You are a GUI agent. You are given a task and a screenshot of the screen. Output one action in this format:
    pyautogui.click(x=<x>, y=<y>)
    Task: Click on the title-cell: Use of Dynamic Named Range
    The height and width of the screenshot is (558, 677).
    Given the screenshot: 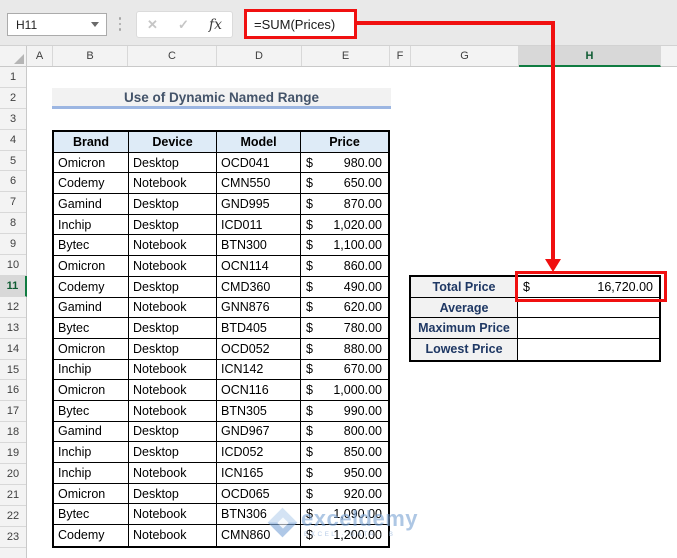 What is the action you would take?
    pyautogui.click(x=221, y=98)
    